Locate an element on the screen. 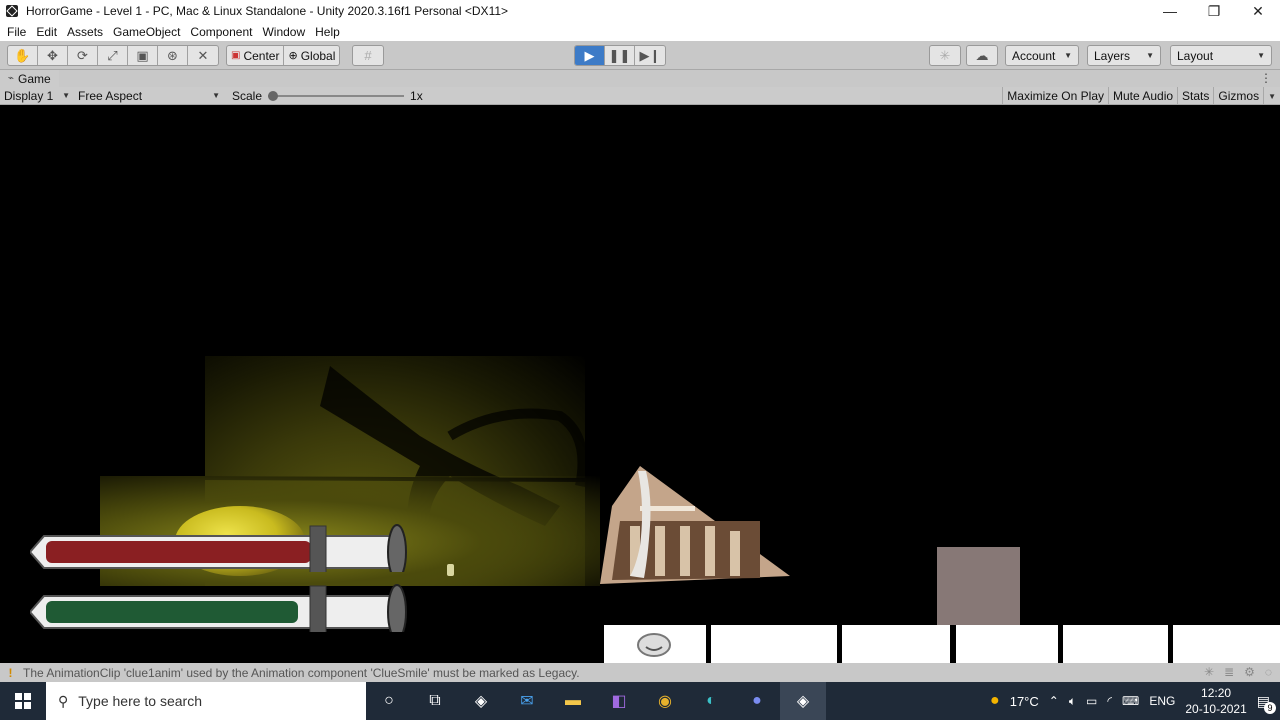  search-icon: ⚲ is located at coordinates (63, 700).